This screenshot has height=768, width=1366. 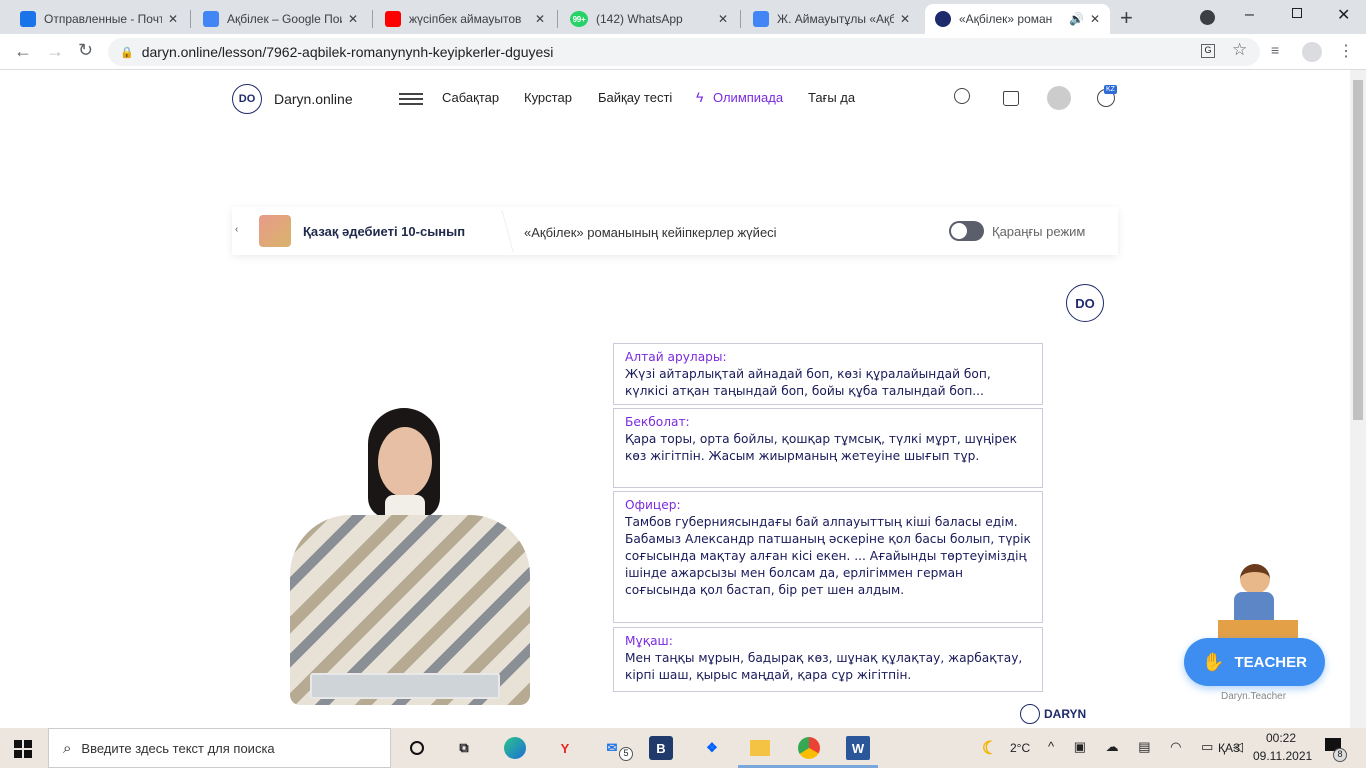 I want to click on browser-menu-icon: ⋮, so click(x=1346, y=51).